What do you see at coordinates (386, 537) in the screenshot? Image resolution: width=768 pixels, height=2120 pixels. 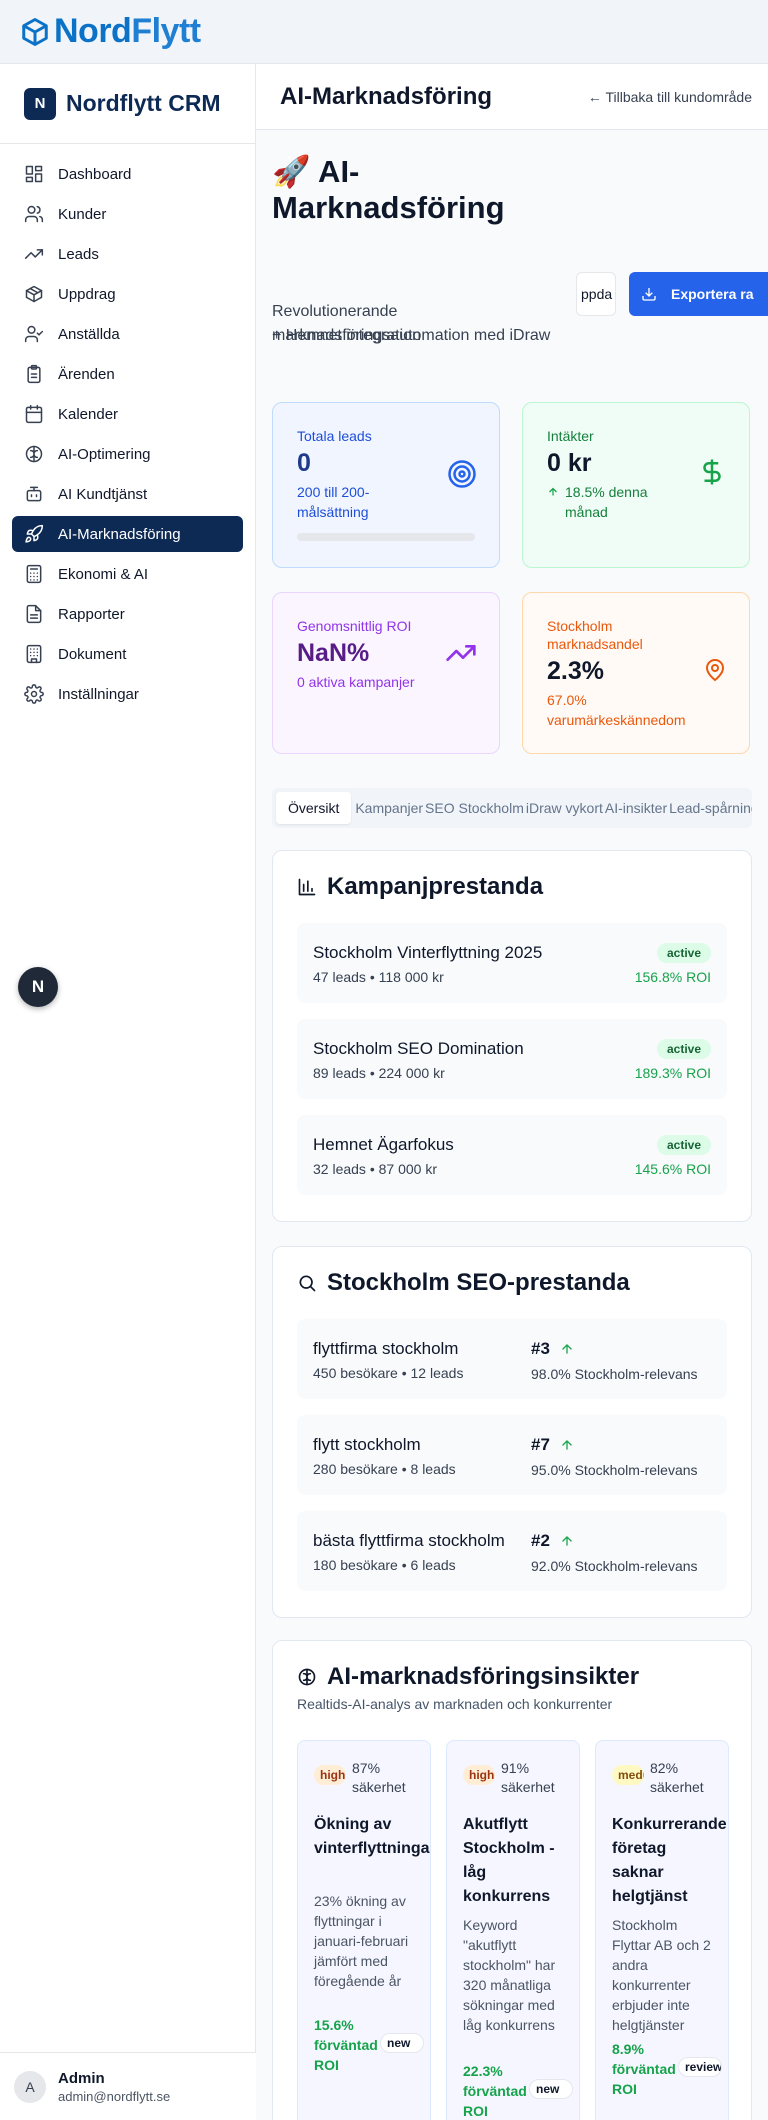 I see `leads-progress-bar` at bounding box center [386, 537].